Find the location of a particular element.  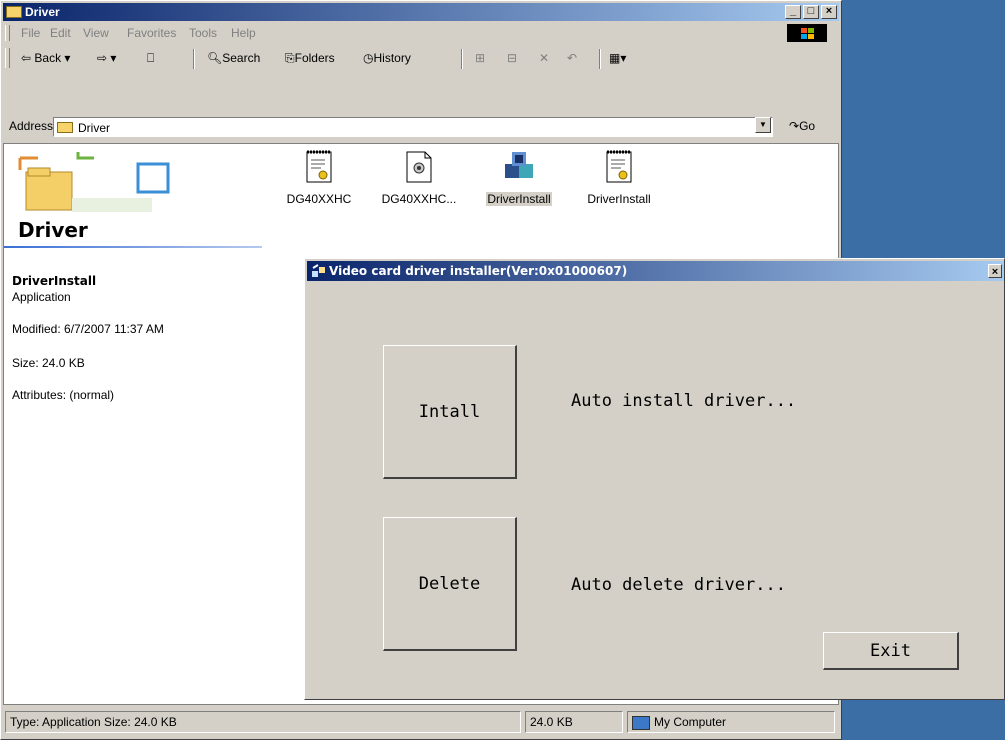

installer-app-icon is located at coordinates (318, 270).